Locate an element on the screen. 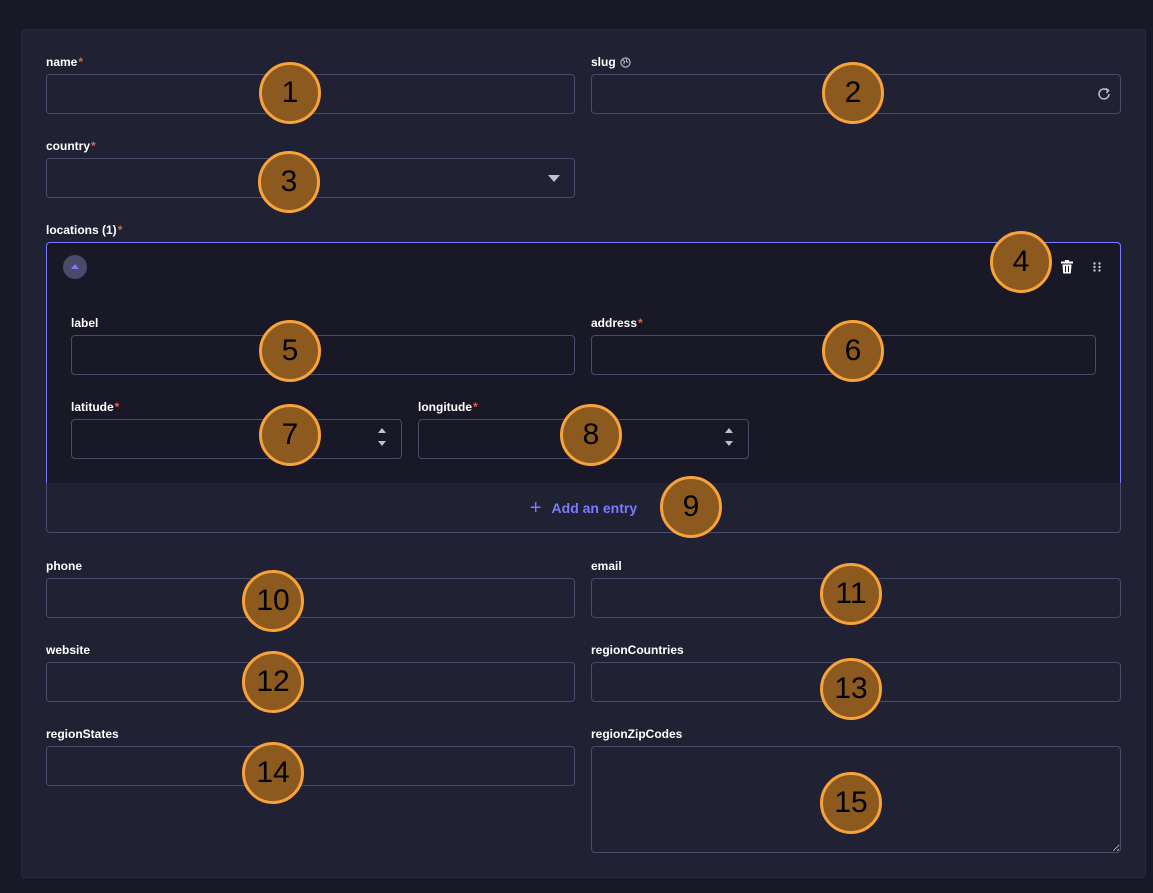 Image resolution: width=1153 pixels, height=893 pixels. annotation-marker: 2 is located at coordinates (853, 93).